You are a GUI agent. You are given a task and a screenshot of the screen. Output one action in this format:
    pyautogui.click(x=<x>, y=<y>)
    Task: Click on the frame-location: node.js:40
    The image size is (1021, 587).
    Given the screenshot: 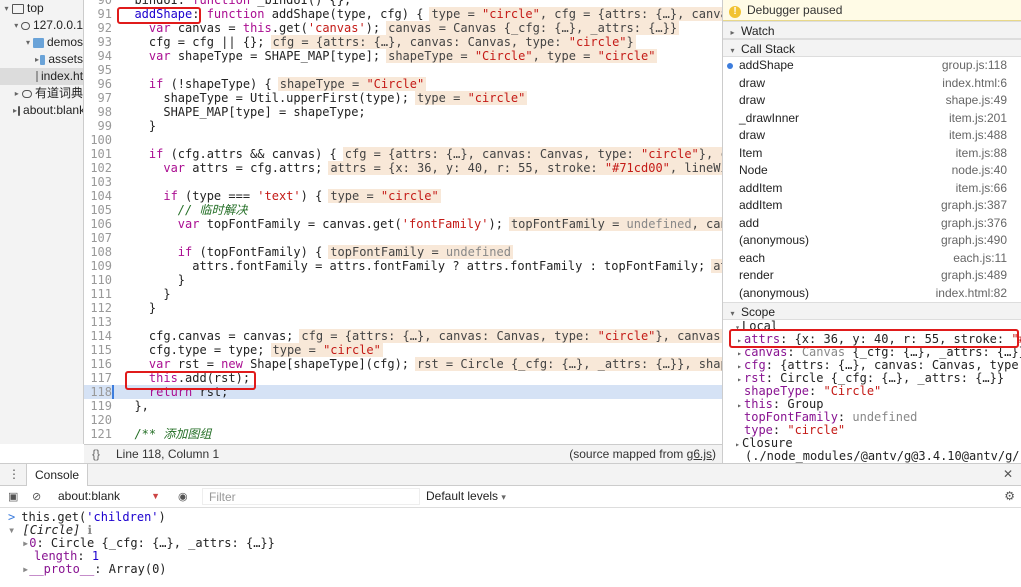 What is the action you would take?
    pyautogui.click(x=979, y=171)
    